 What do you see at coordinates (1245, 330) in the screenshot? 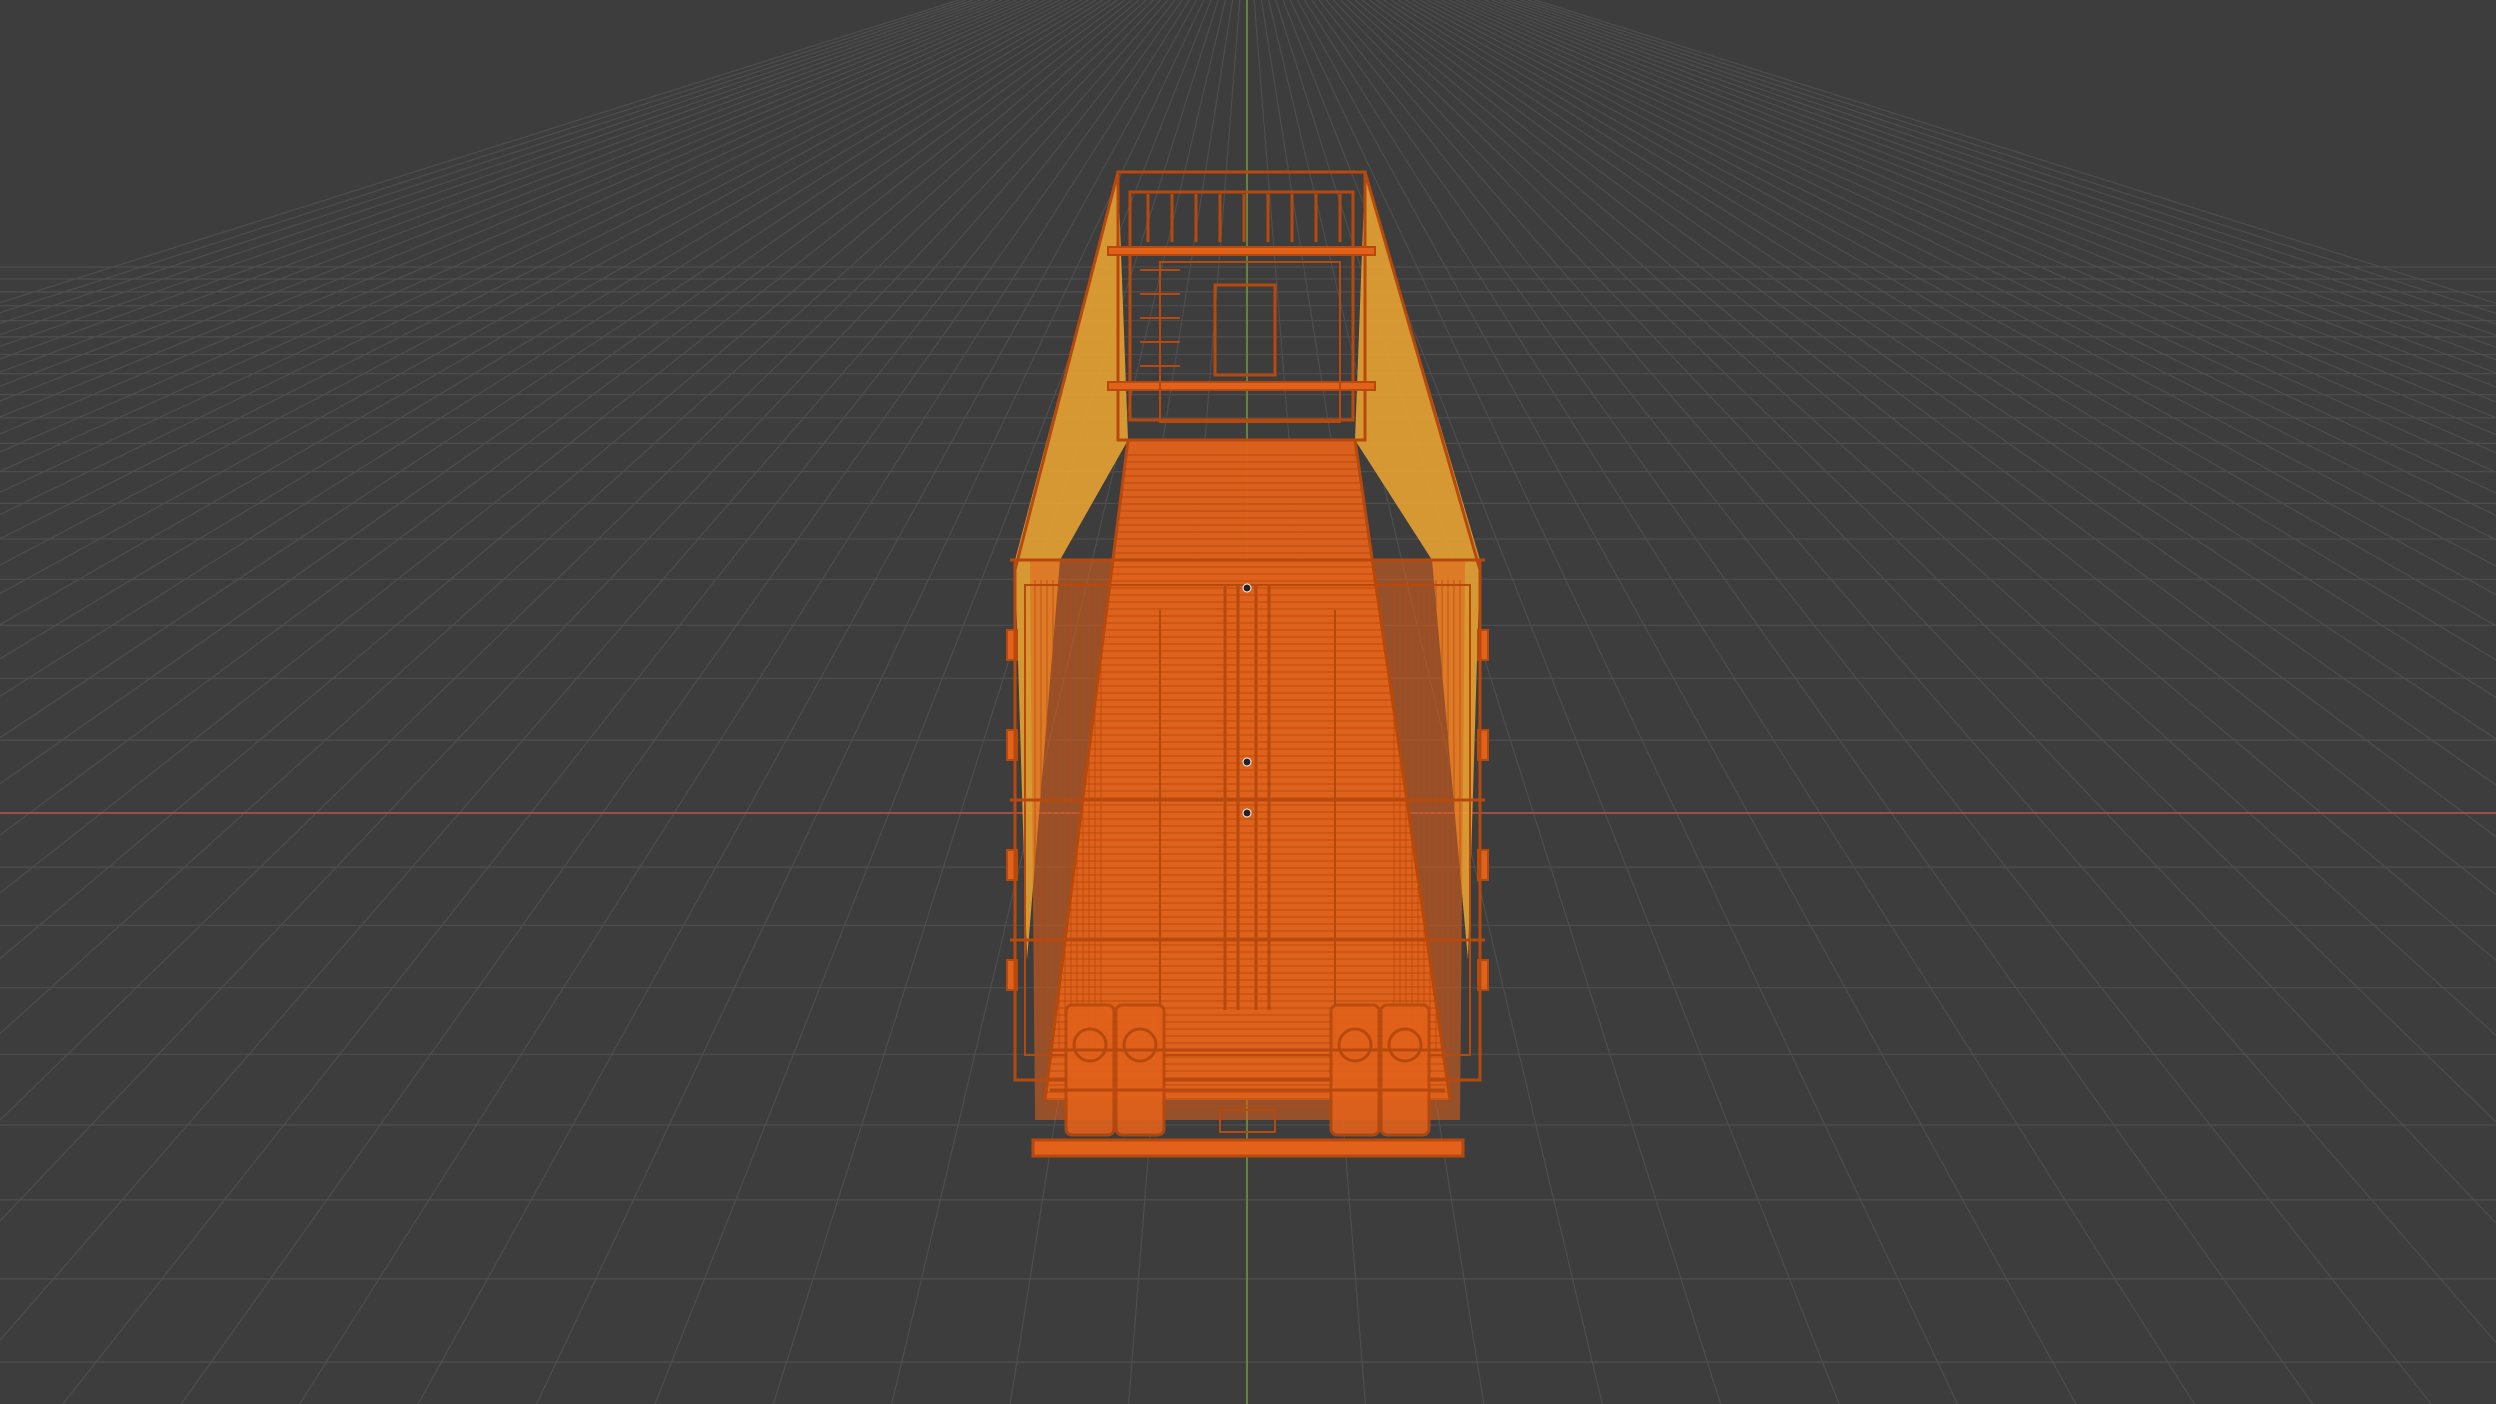
I see `front-door` at bounding box center [1245, 330].